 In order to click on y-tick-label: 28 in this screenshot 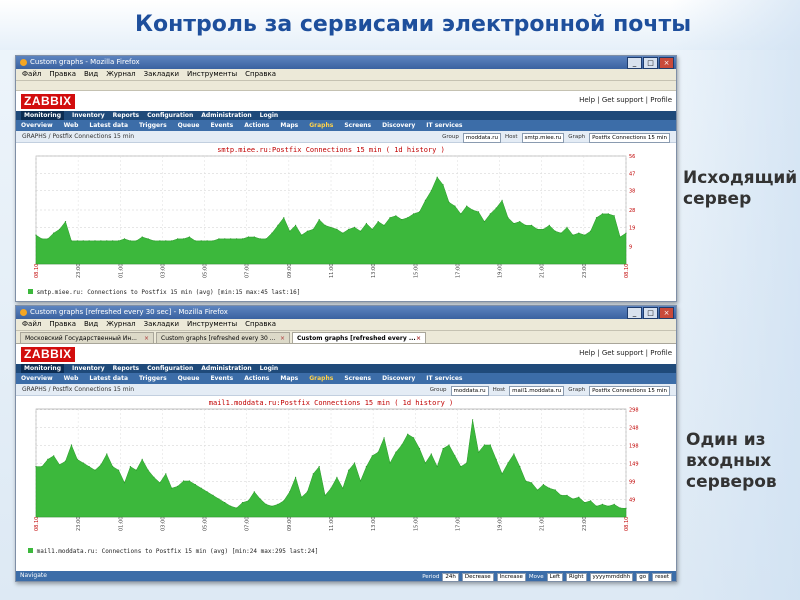, I will do `click(632, 211)`.